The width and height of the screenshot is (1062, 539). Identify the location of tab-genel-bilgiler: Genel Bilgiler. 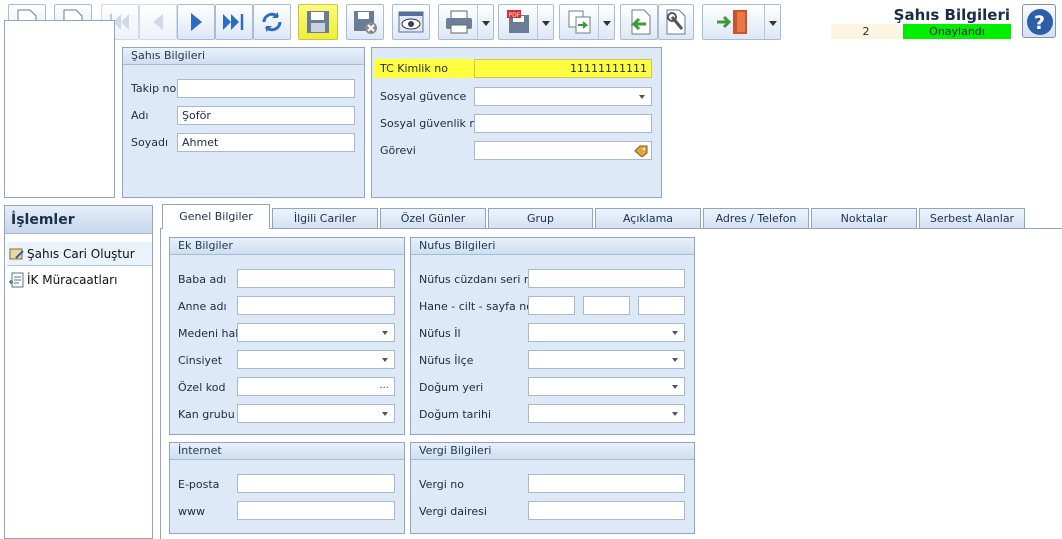
(216, 216).